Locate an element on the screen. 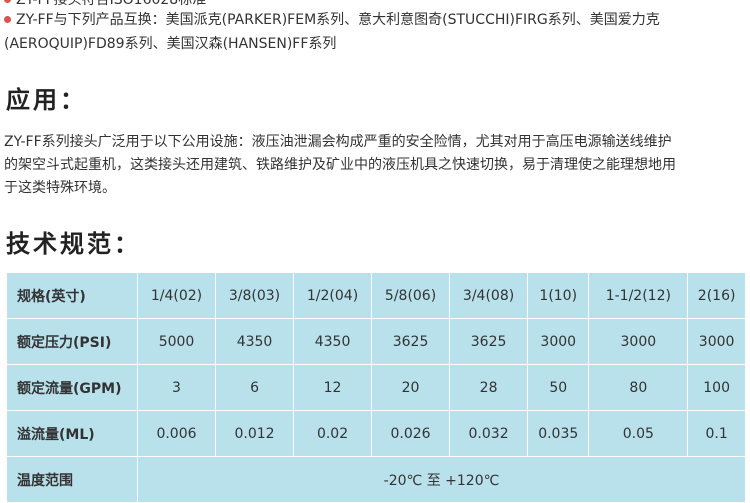 The width and height of the screenshot is (750, 503). size-cell: 3/8(03) is located at coordinates (255, 295).